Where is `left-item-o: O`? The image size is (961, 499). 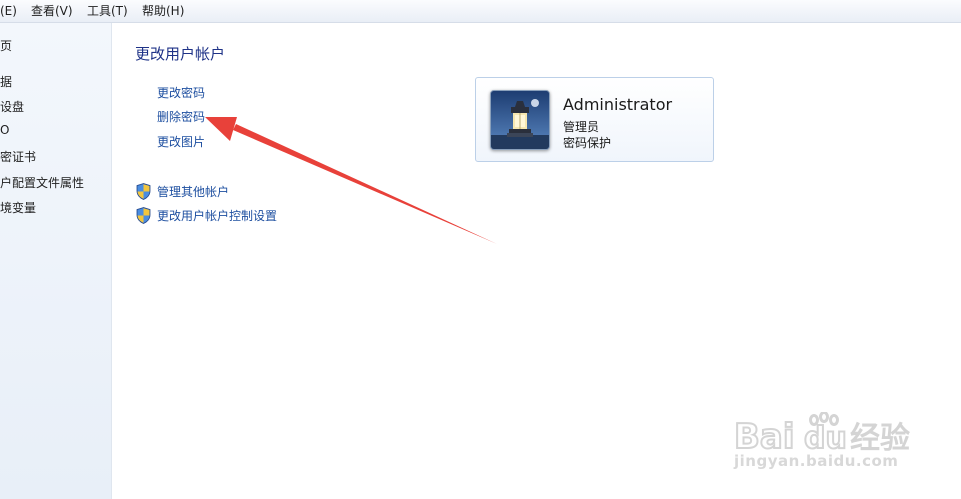 left-item-o: O is located at coordinates (4, 130).